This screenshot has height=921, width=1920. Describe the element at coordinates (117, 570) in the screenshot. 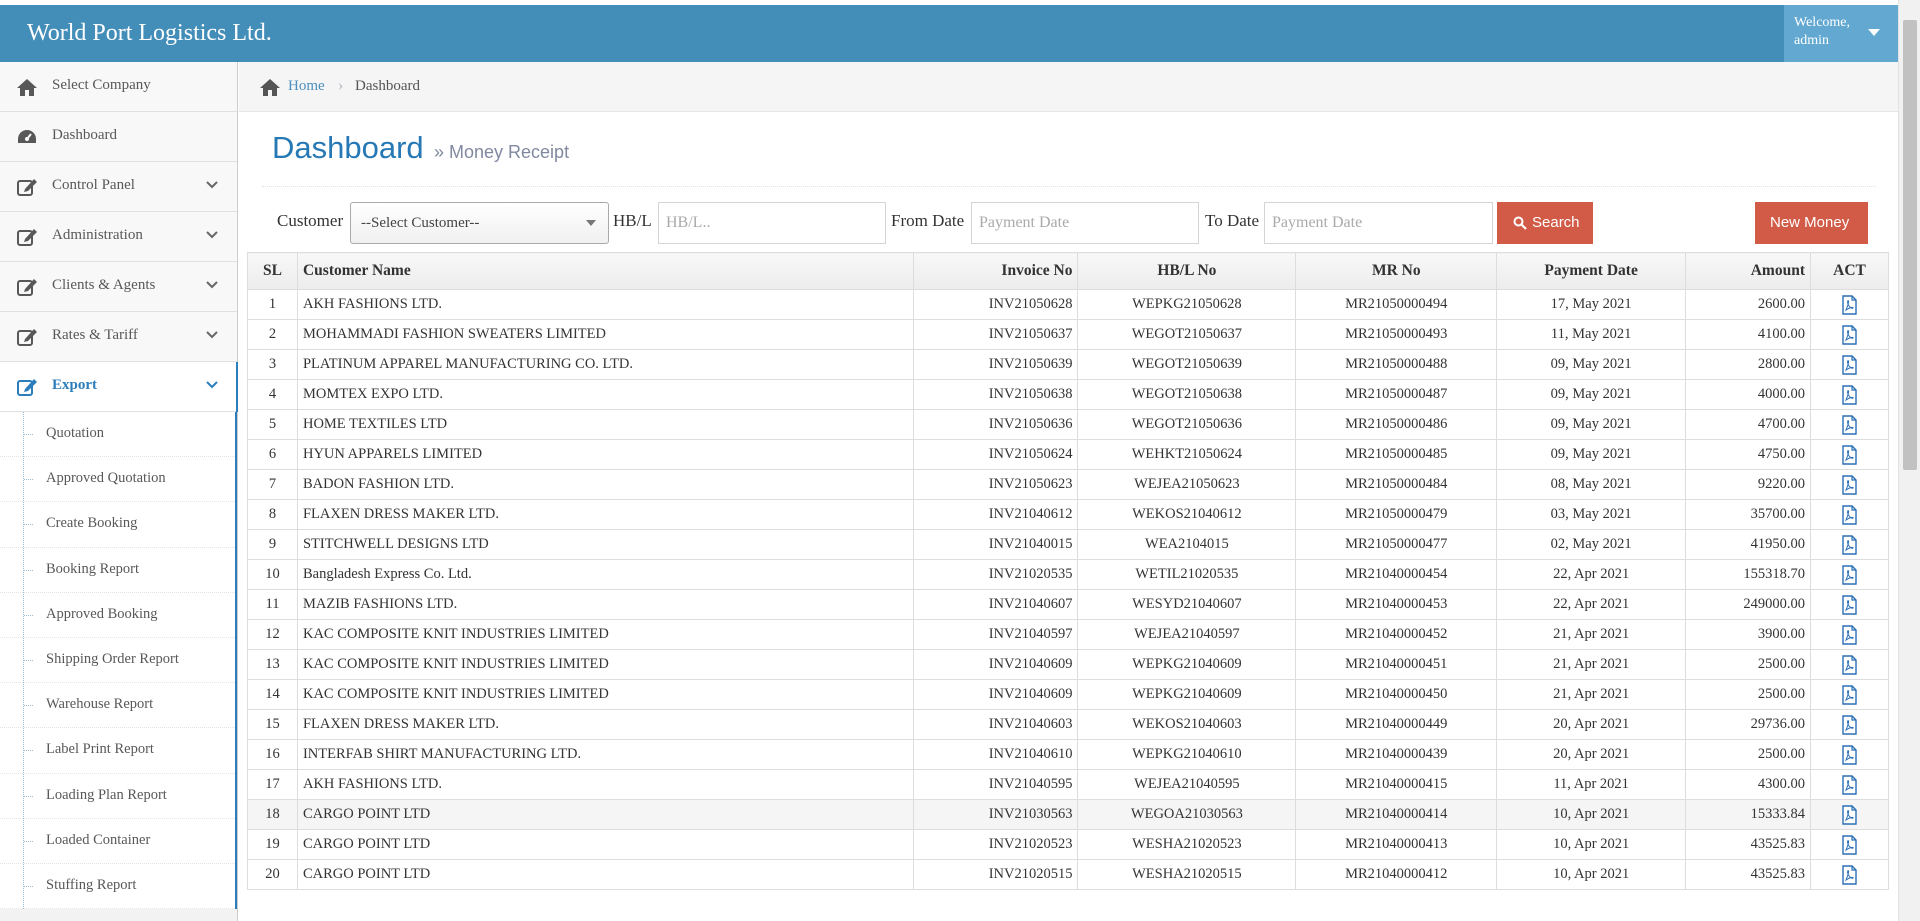

I see `submenu-item-booking-report: Booking Report` at that location.